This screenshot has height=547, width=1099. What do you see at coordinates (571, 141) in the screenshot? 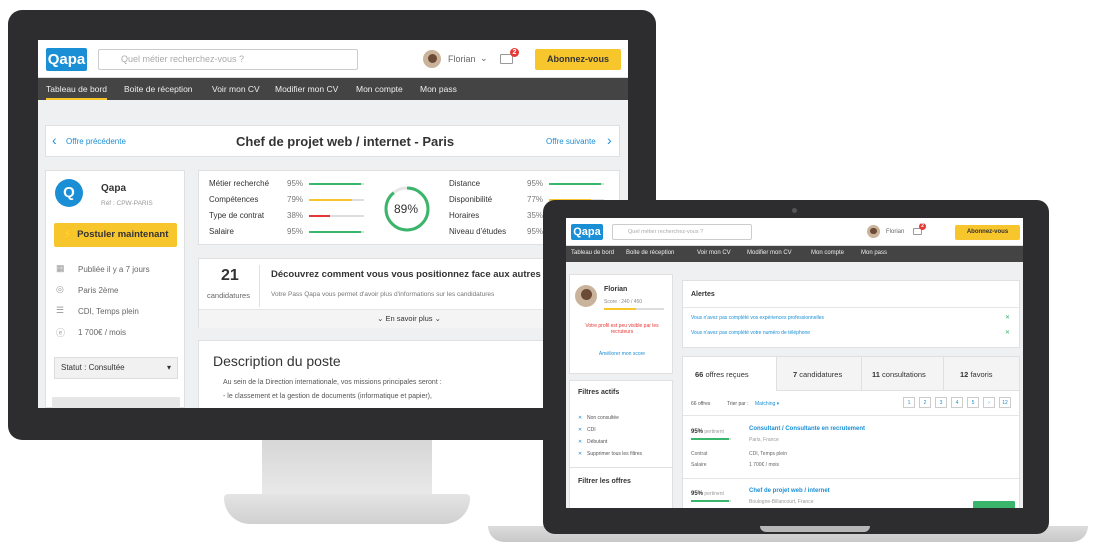
I see `next-offer-link: Offre suivante` at bounding box center [571, 141].